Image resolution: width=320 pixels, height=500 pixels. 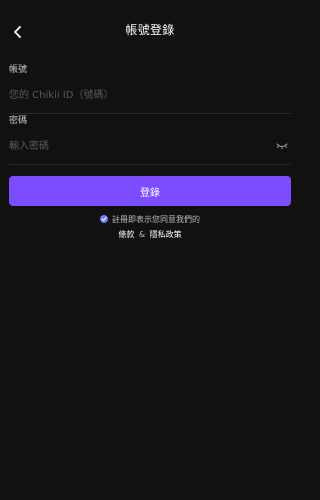 I want to click on terms-link: 條款, so click(x=126, y=234).